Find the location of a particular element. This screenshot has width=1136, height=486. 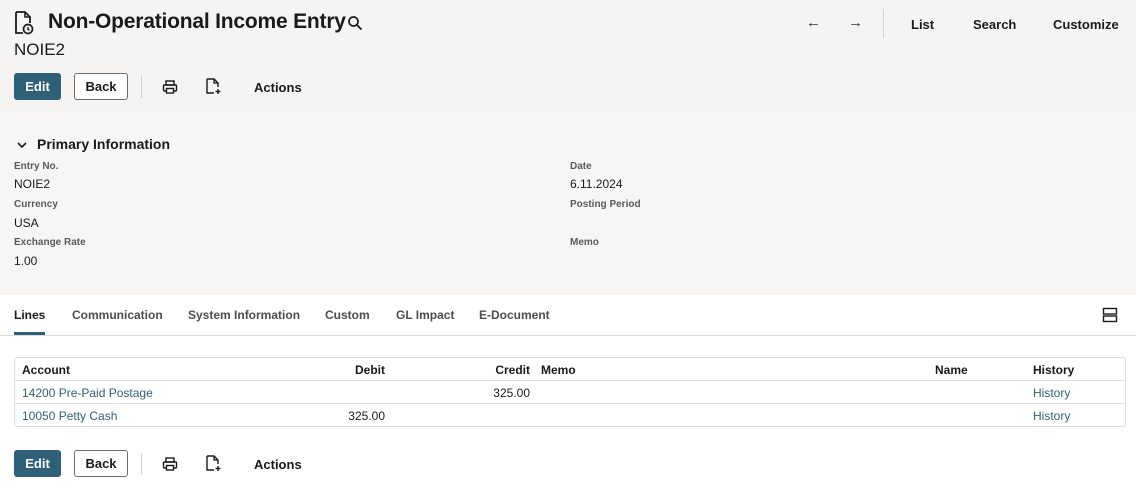

list-link: List is located at coordinates (922, 24).